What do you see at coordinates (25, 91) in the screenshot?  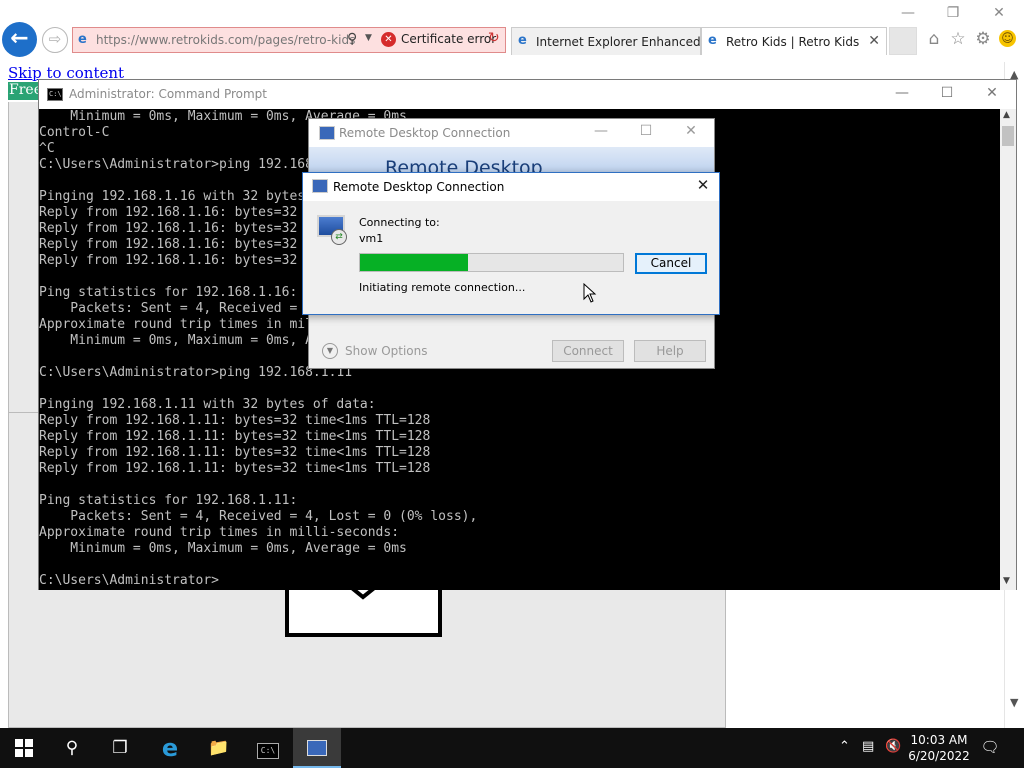 I see `free-badge: Free` at bounding box center [25, 91].